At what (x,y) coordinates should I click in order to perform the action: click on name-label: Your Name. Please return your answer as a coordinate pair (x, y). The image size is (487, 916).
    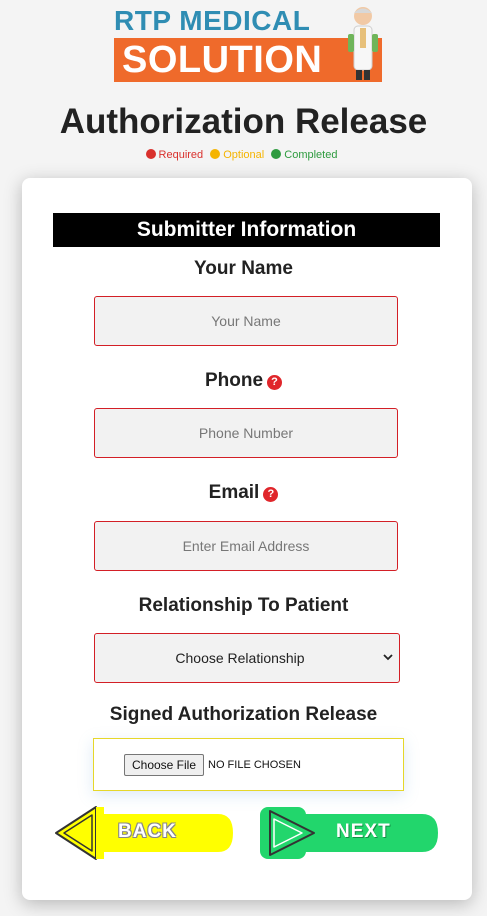
    Looking at the image, I should click on (243, 269).